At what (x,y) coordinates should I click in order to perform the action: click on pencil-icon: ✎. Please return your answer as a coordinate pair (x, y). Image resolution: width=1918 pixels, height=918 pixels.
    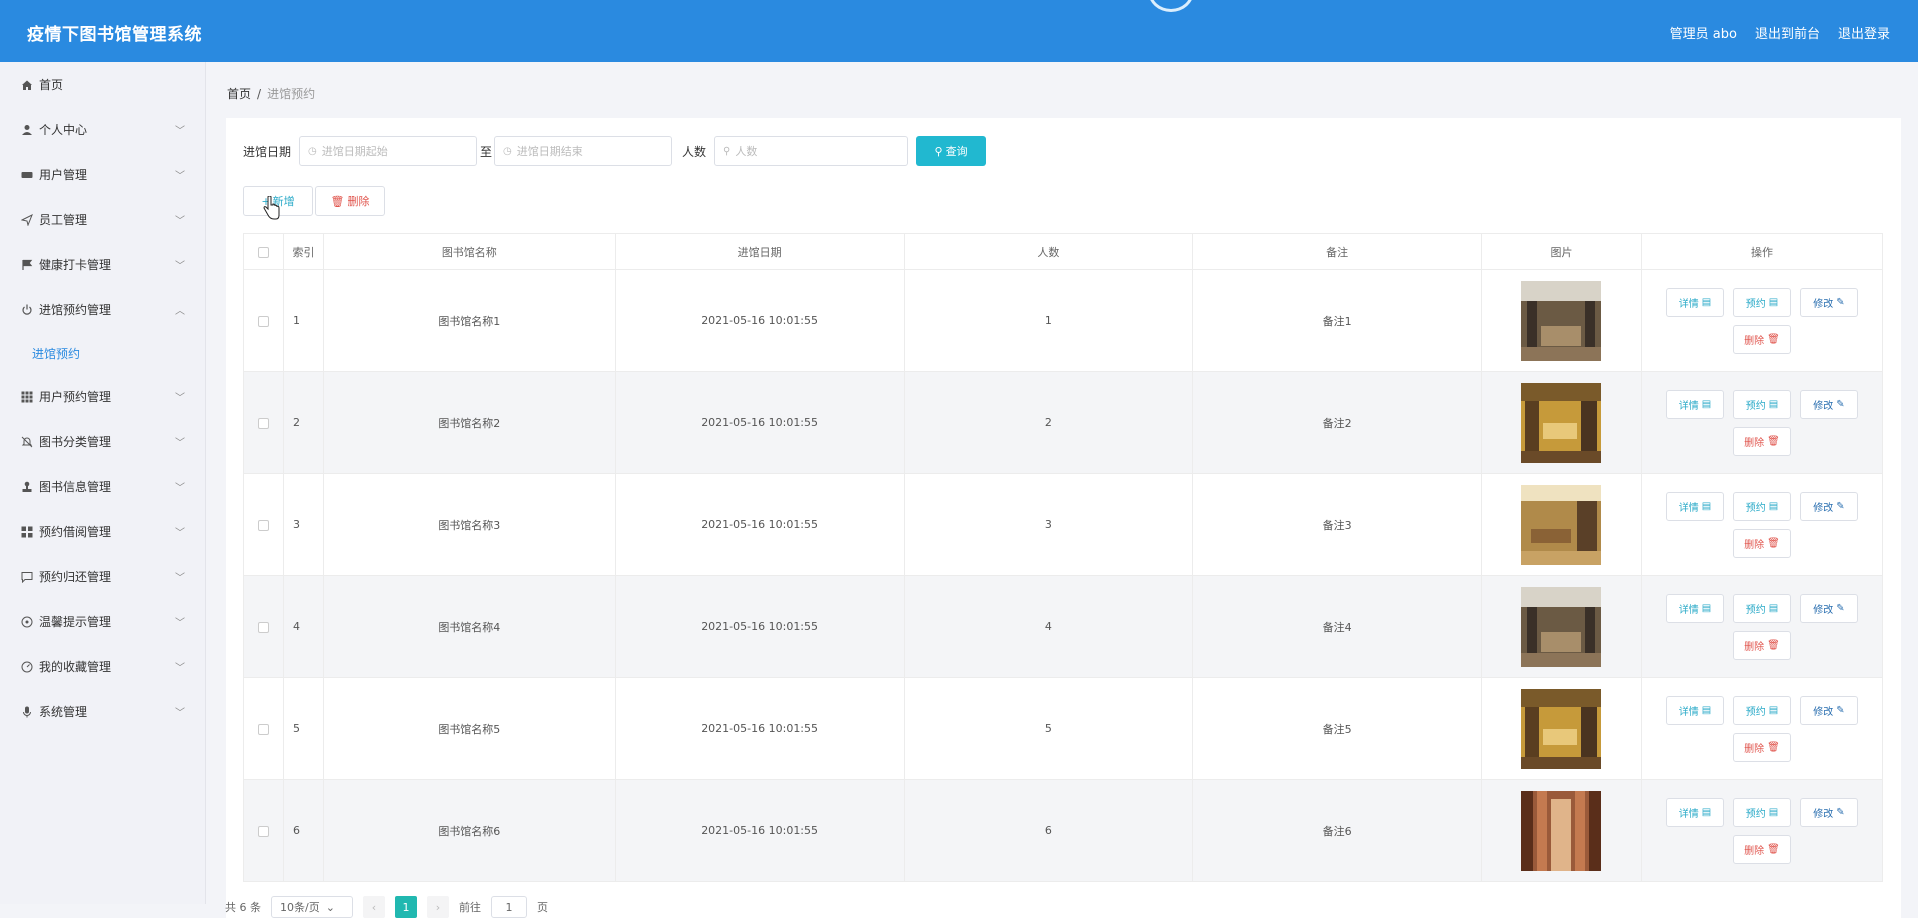
    Looking at the image, I should click on (1840, 608).